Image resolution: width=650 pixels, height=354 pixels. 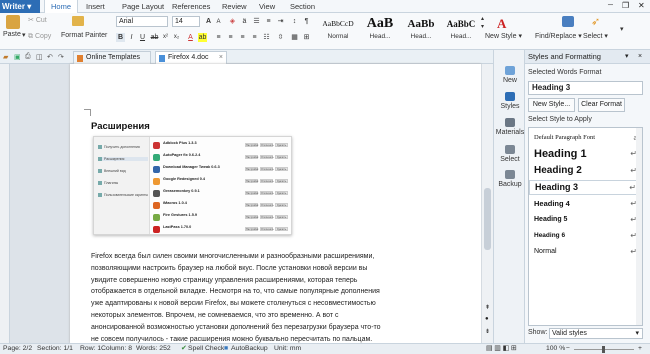 What do you see at coordinates (585, 236) in the screenshot?
I see `style-item-heading-6: Heading 6 ↵` at bounding box center [585, 236].